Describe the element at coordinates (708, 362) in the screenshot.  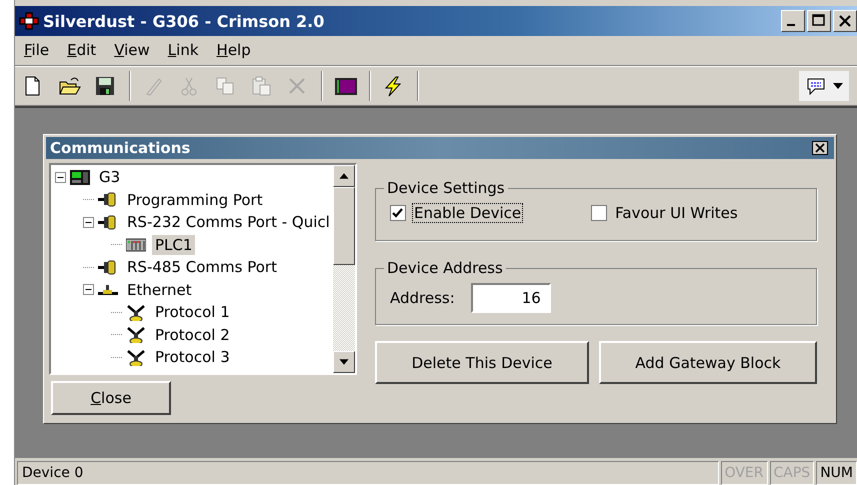
I see `action-button: Add Gateway Block` at that location.